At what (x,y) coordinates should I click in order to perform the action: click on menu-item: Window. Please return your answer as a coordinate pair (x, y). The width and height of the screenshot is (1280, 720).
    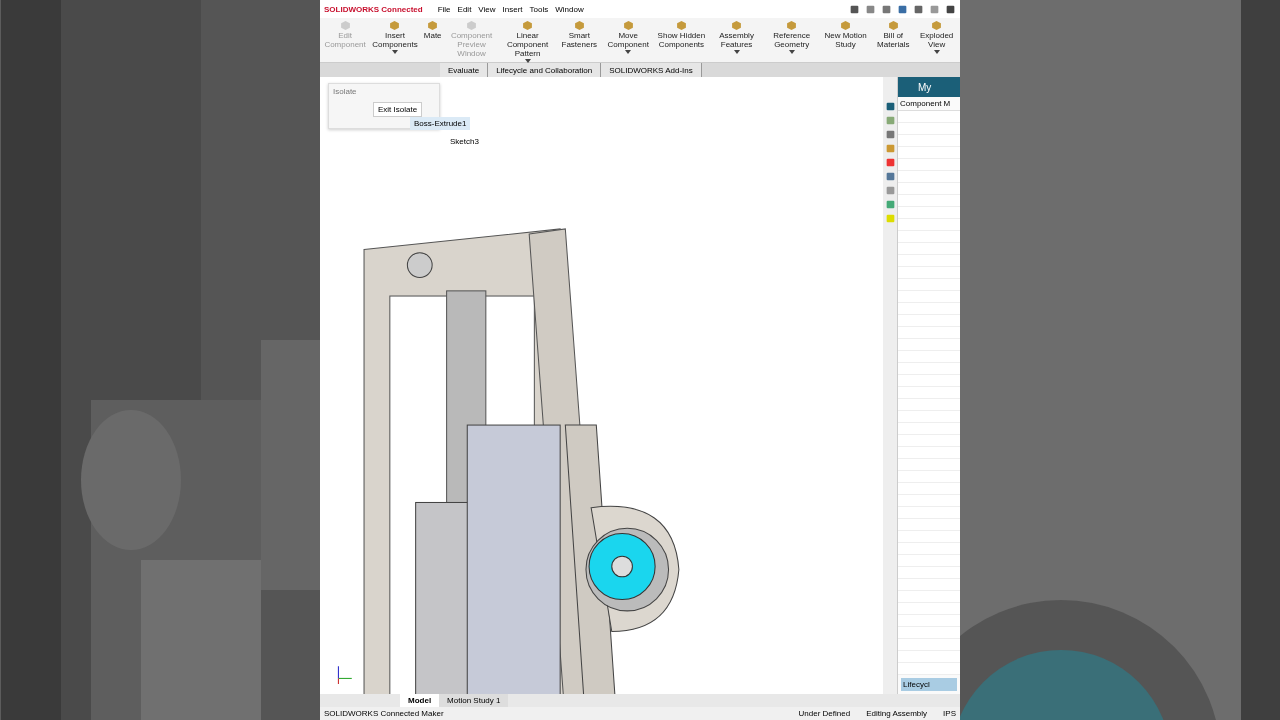
    Looking at the image, I should click on (569, 9).